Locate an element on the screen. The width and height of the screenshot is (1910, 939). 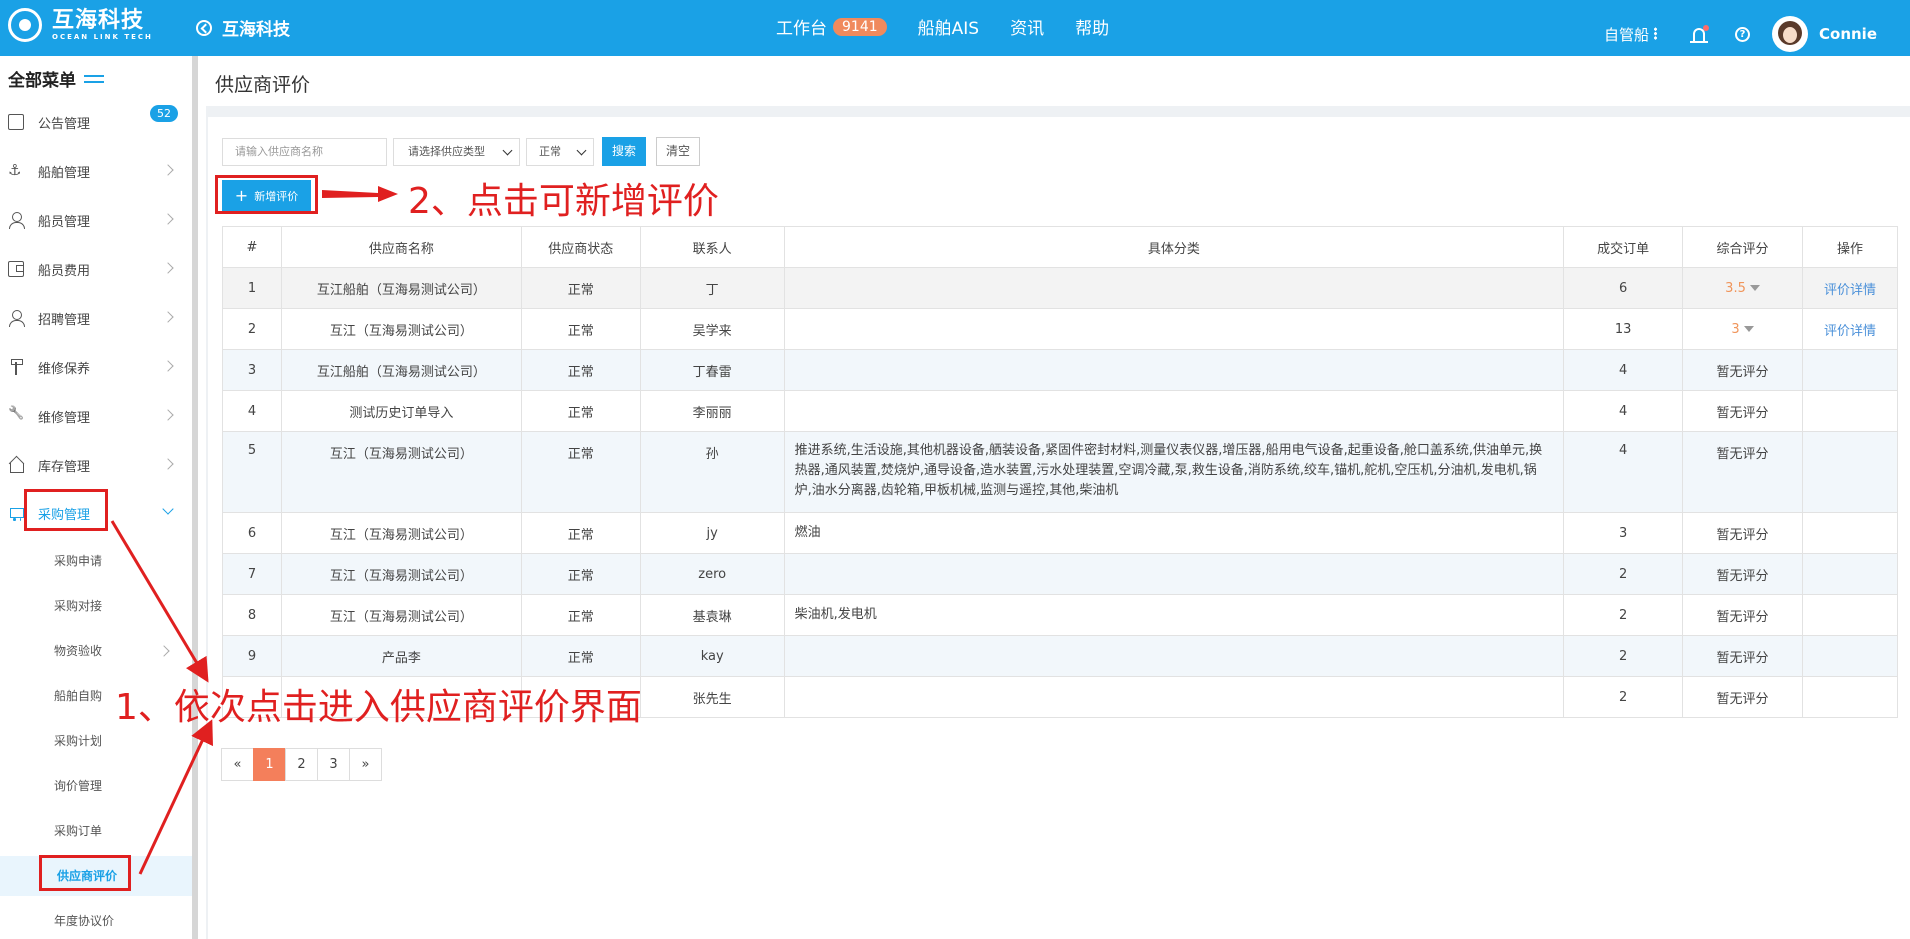
annotation-arrows is located at coordinates (254, 530).